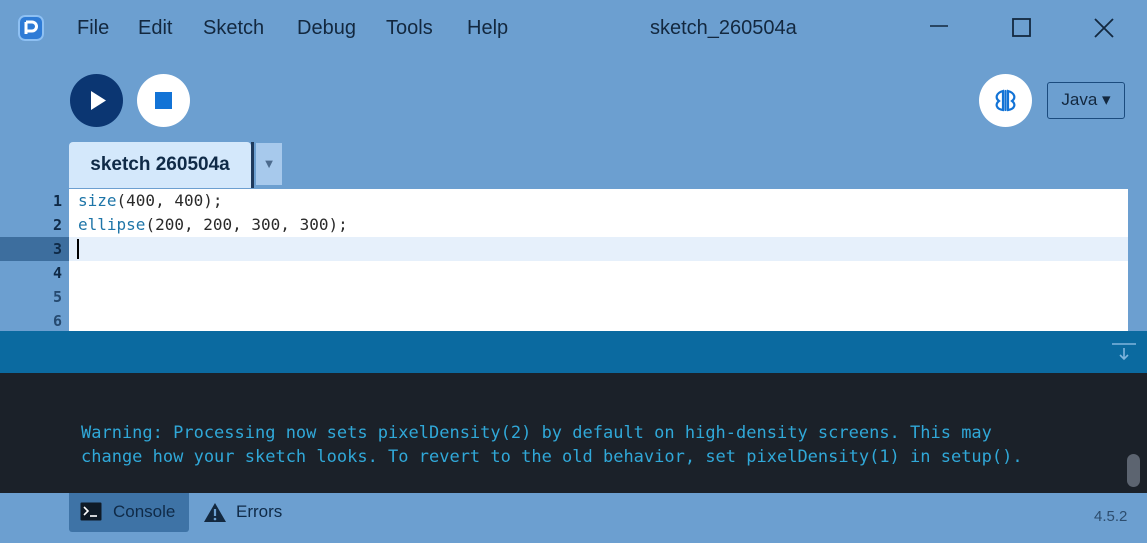 Image resolution: width=1147 pixels, height=543 pixels. What do you see at coordinates (57, 201) in the screenshot?
I see `line-number: 1` at bounding box center [57, 201].